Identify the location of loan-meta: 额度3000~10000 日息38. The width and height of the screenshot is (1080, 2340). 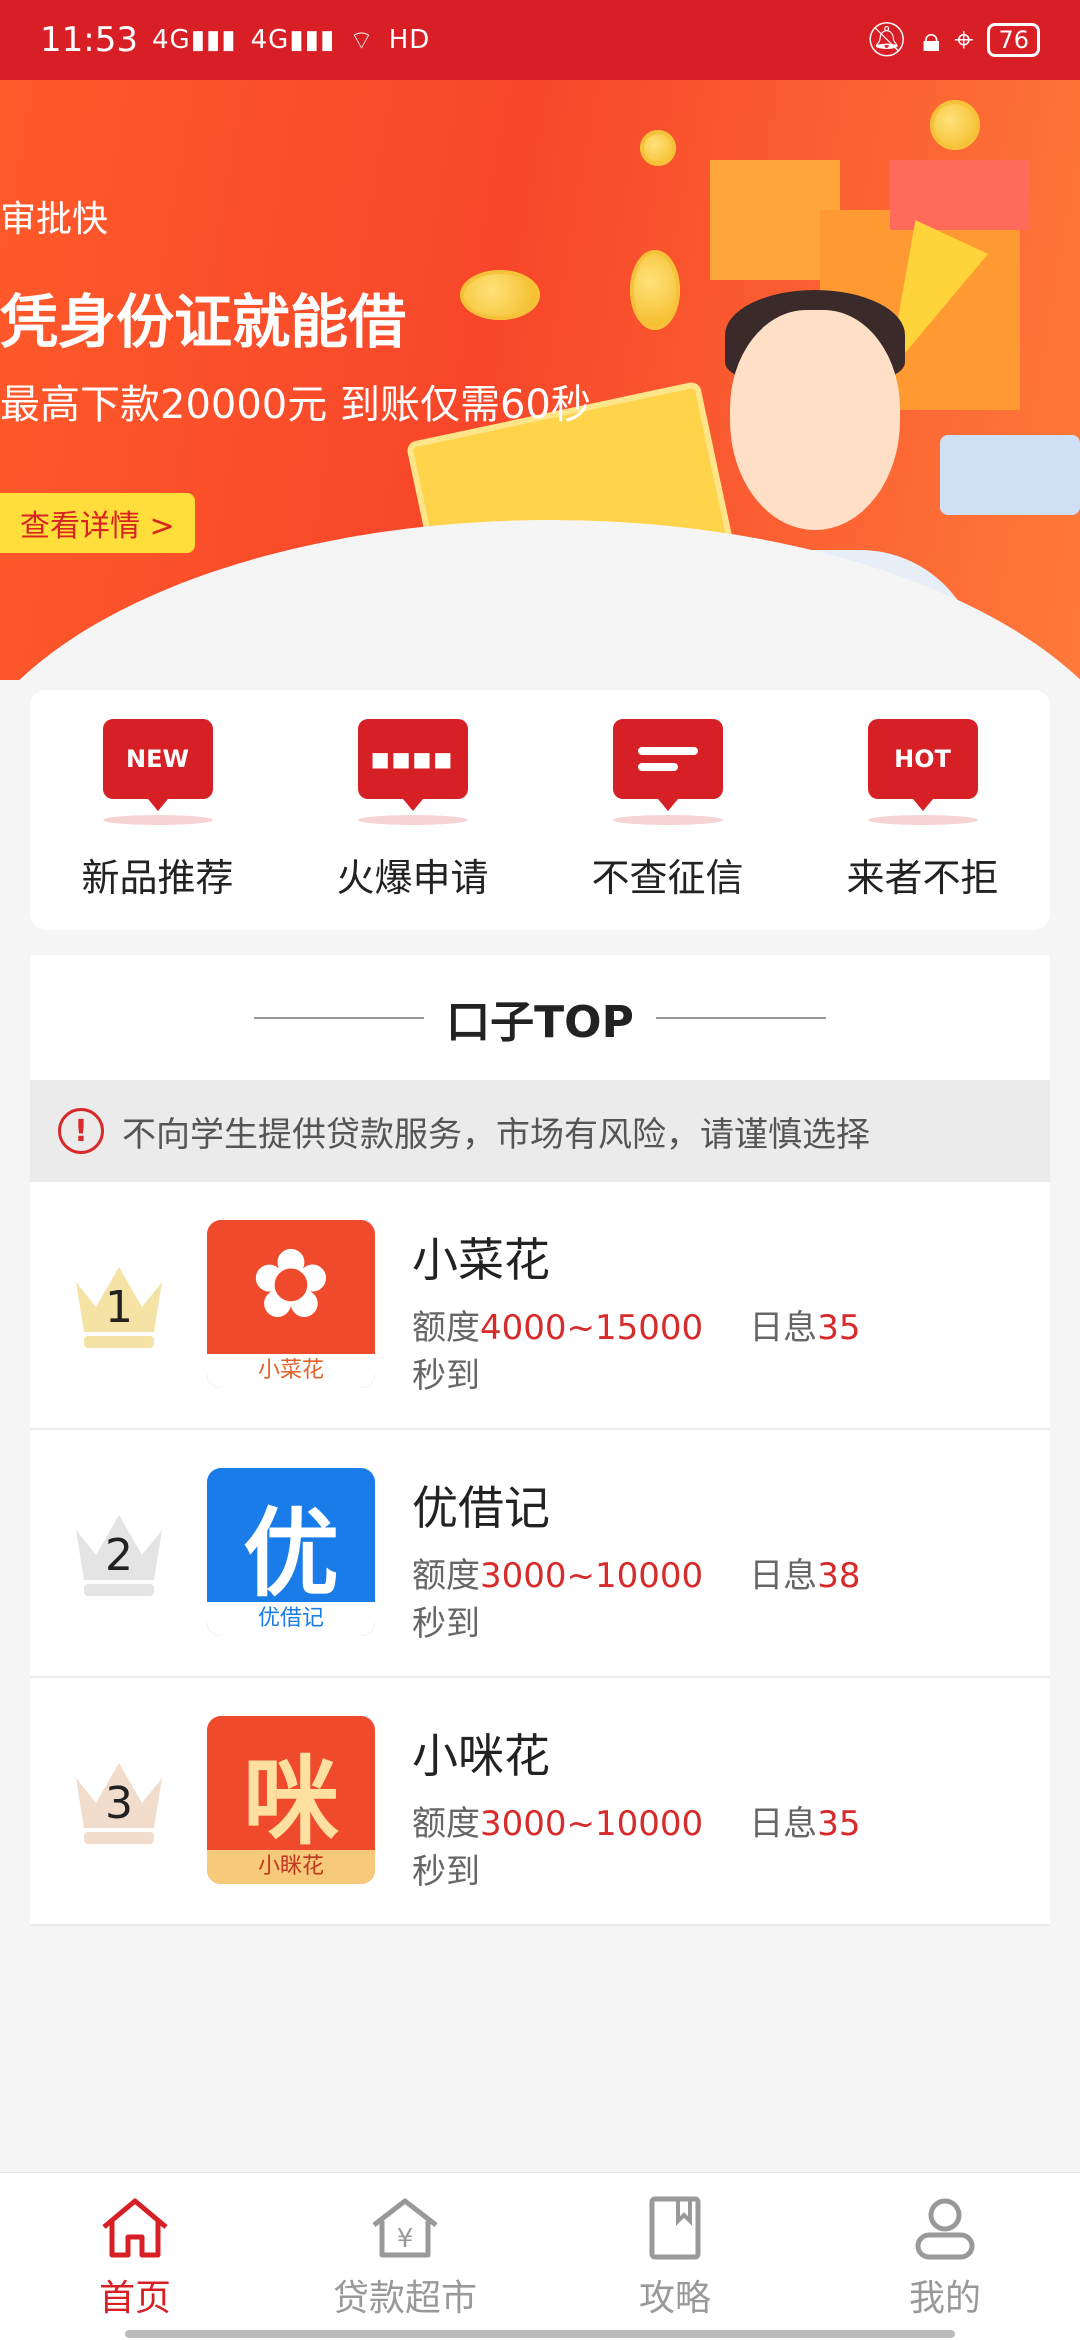
(636, 1572).